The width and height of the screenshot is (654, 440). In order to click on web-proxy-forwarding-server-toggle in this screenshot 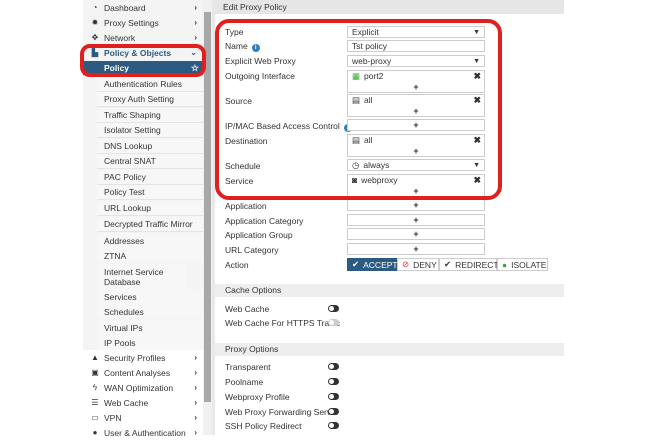, I will do `click(333, 411)`.